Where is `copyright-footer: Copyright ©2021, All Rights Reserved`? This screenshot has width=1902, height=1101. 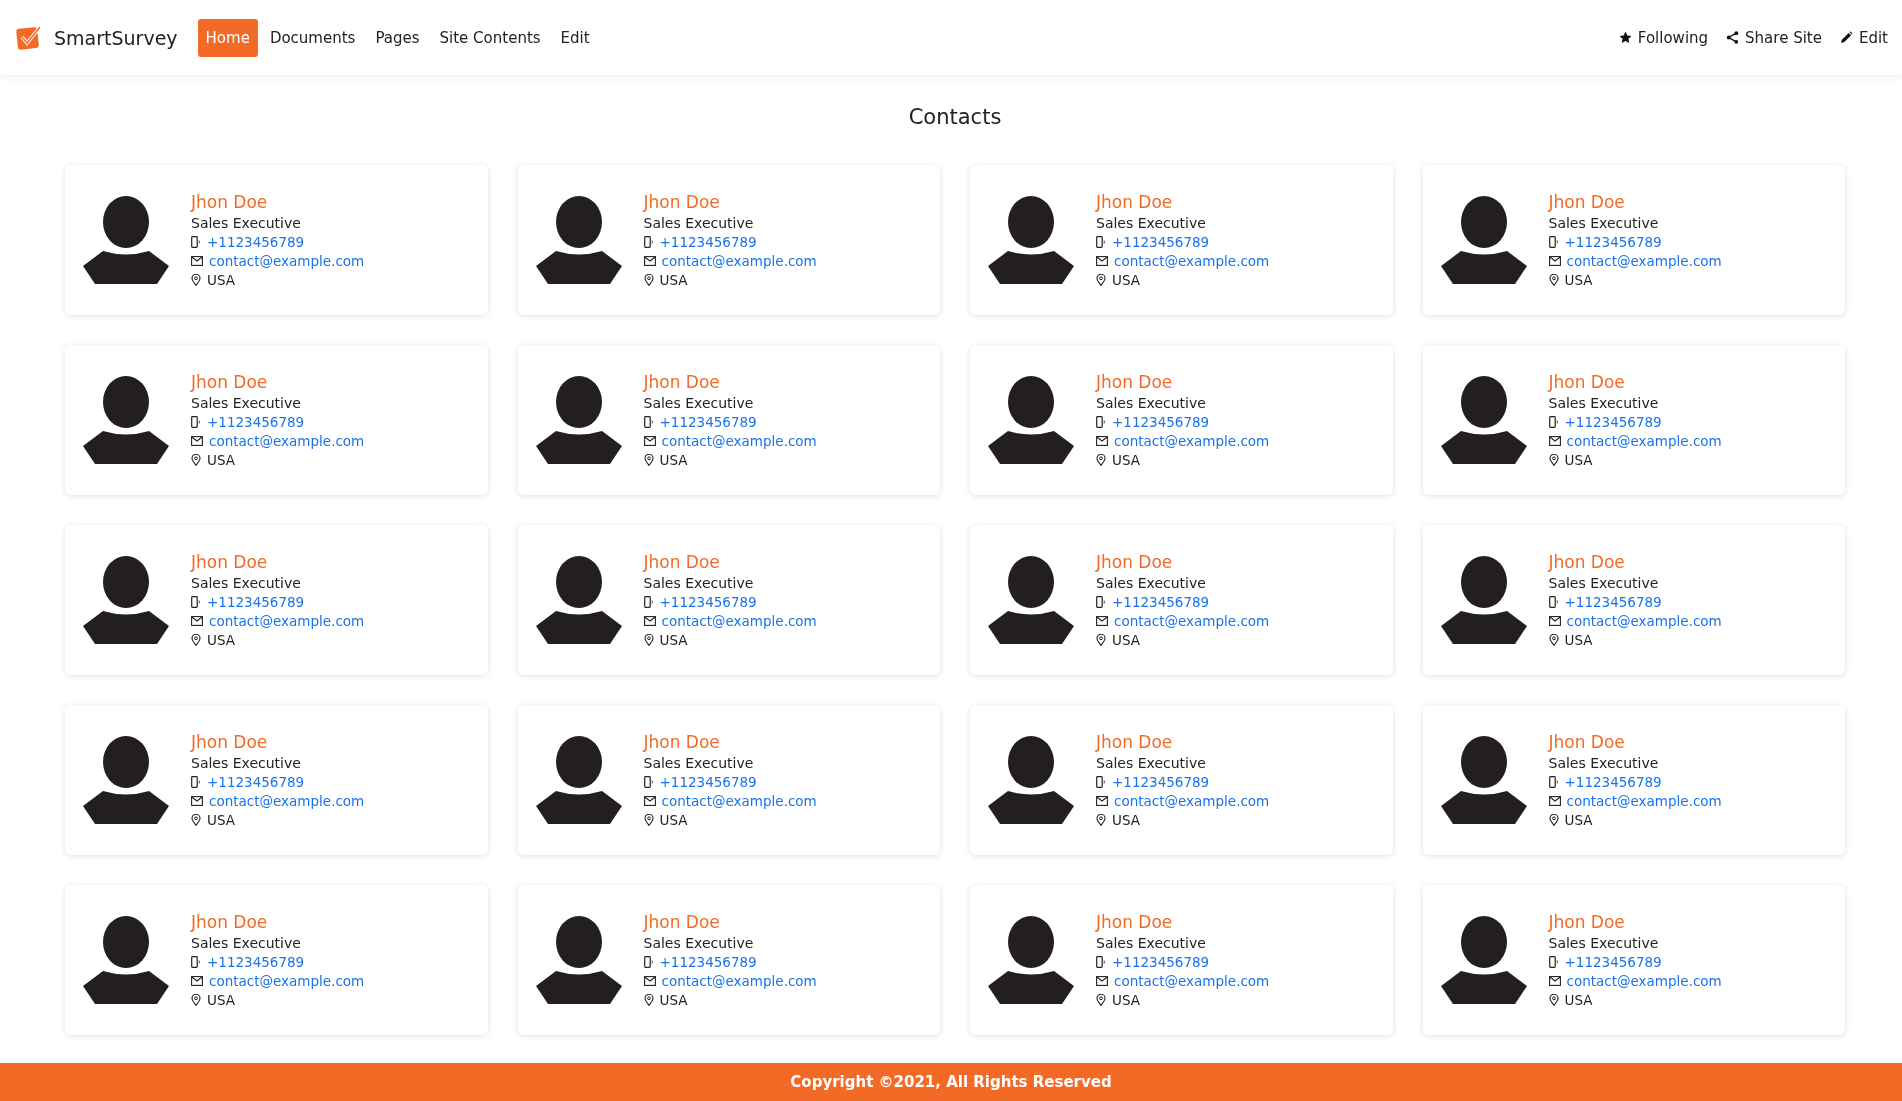
copyright-footer: Copyright ©2021, All Rights Reserved is located at coordinates (951, 1082).